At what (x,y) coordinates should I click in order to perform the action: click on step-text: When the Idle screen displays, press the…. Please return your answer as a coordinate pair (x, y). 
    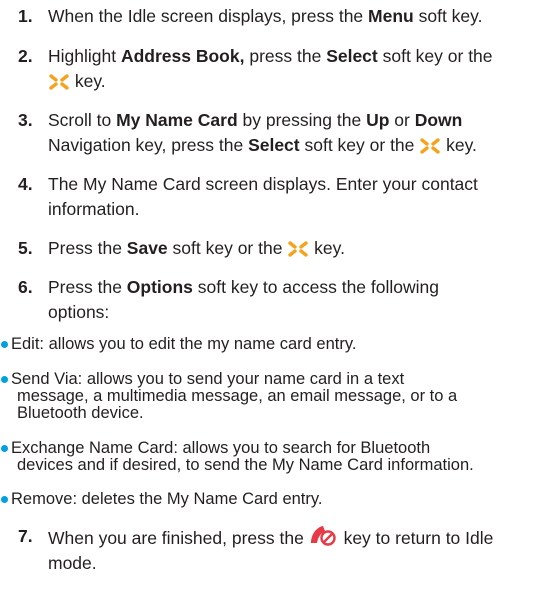
    Looking at the image, I should click on (265, 16).